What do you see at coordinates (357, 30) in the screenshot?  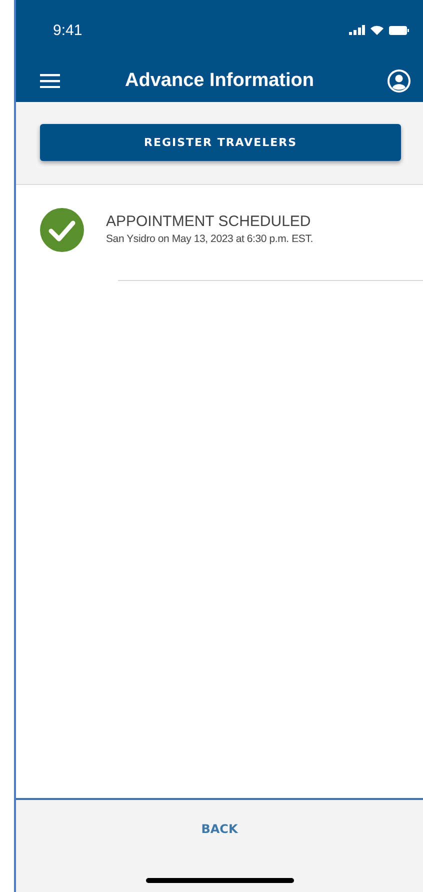 I see `signal-icon` at bounding box center [357, 30].